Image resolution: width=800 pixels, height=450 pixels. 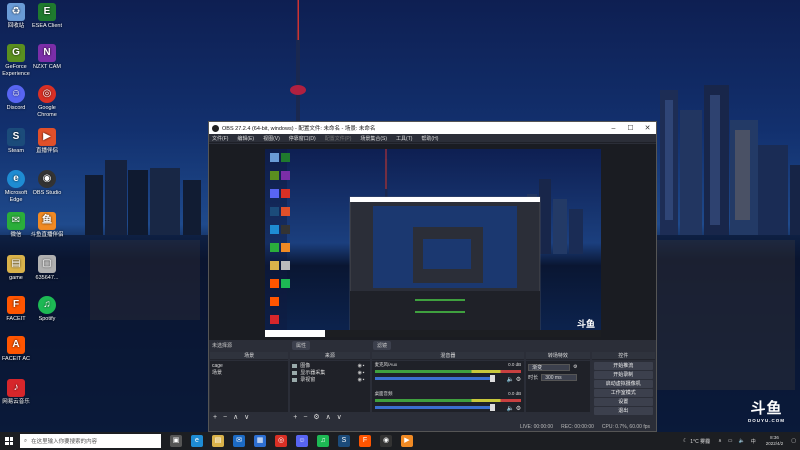 I want to click on settings-button: 设置, so click(x=623, y=402).